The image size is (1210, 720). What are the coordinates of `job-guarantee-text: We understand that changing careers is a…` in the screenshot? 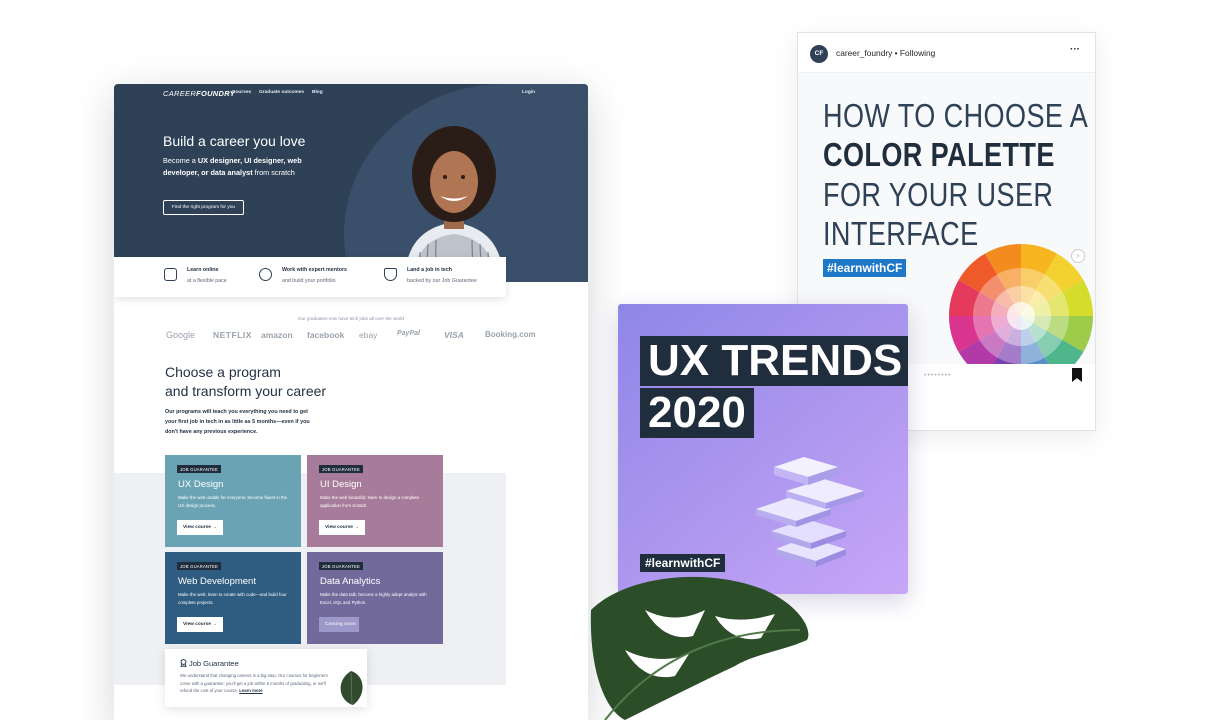 It's located at (255, 683).